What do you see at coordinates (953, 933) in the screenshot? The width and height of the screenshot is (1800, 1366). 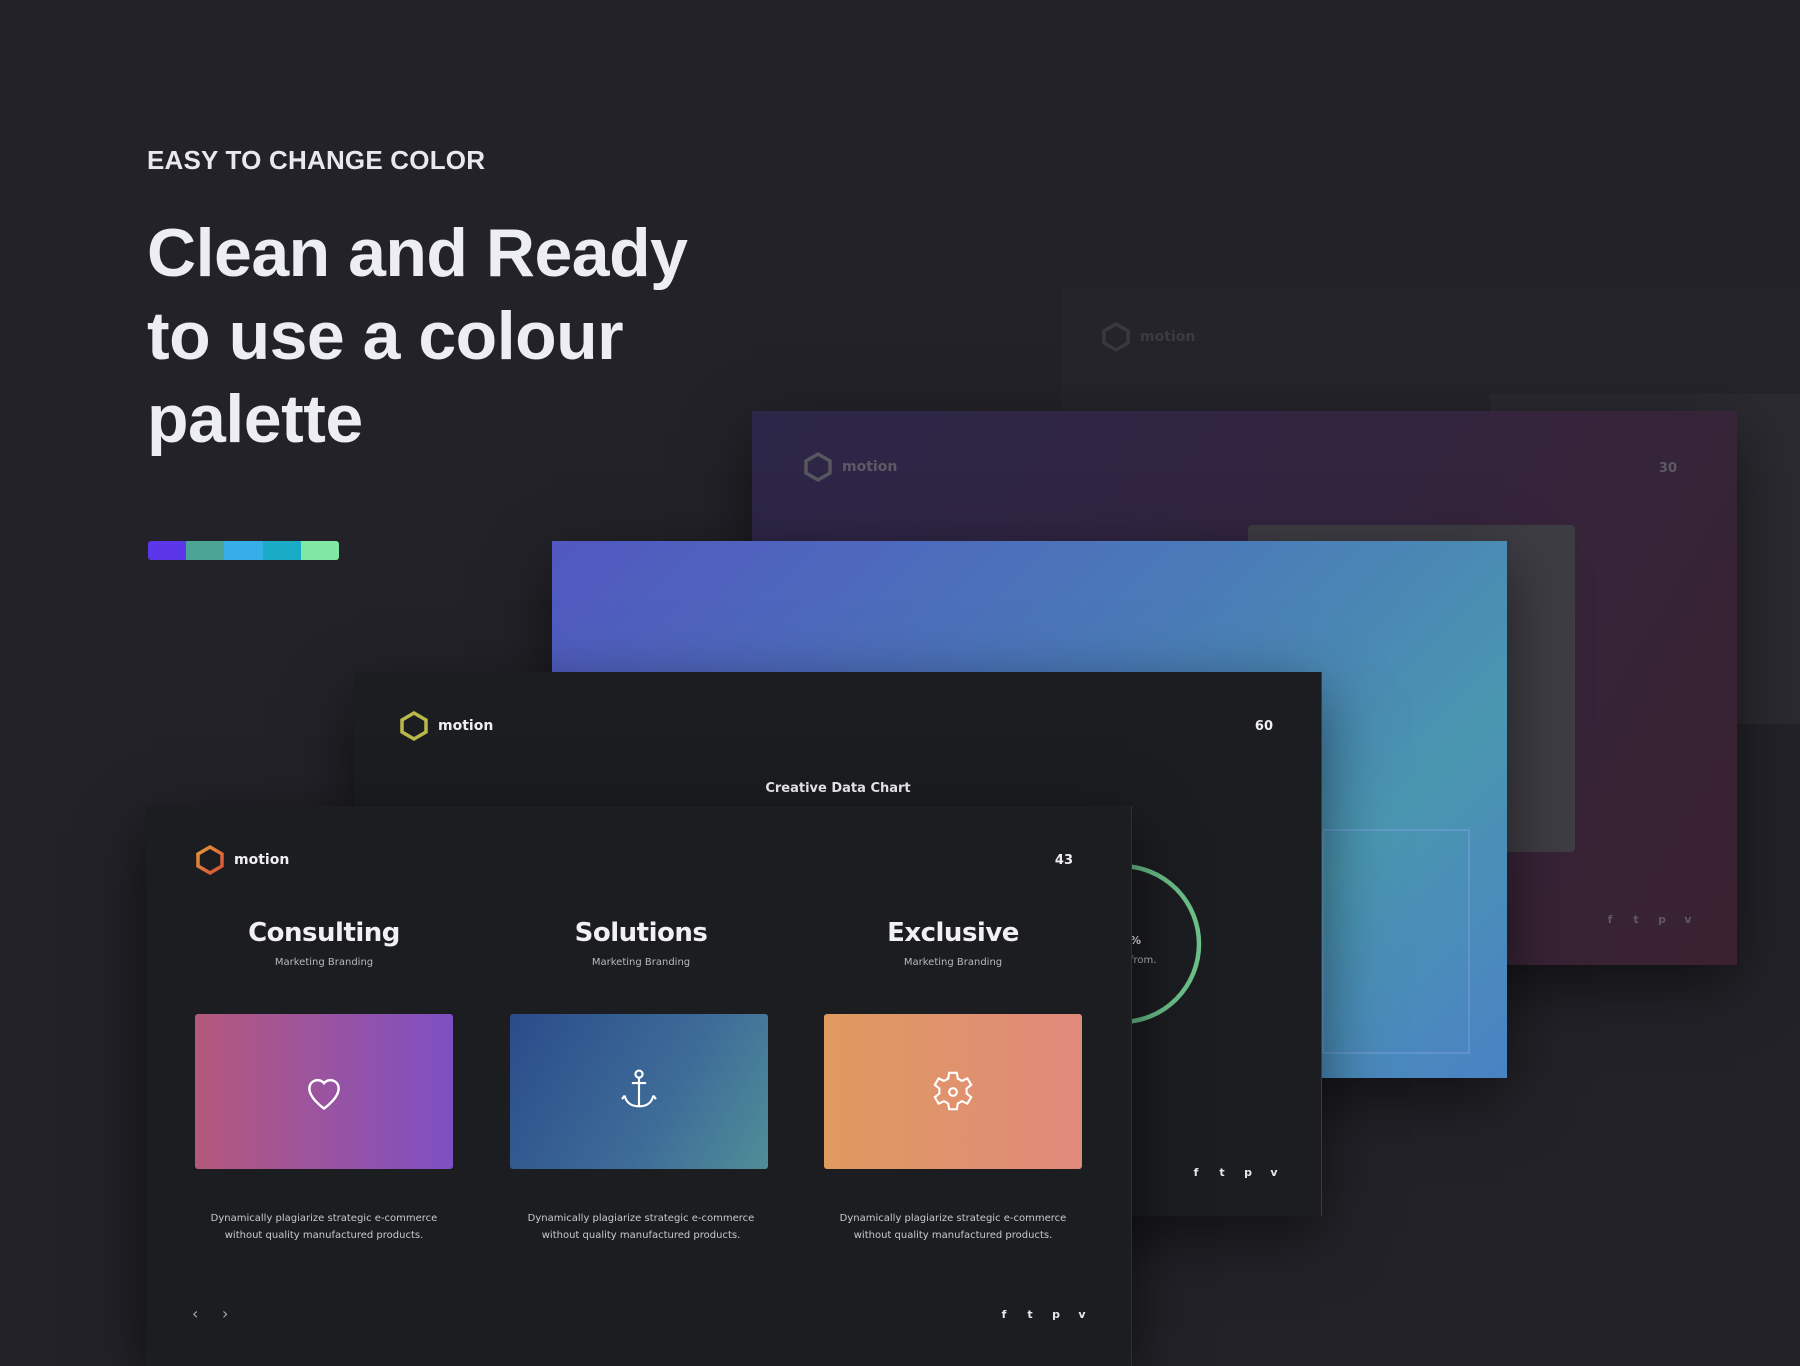 I see `column-title: Exclusive` at bounding box center [953, 933].